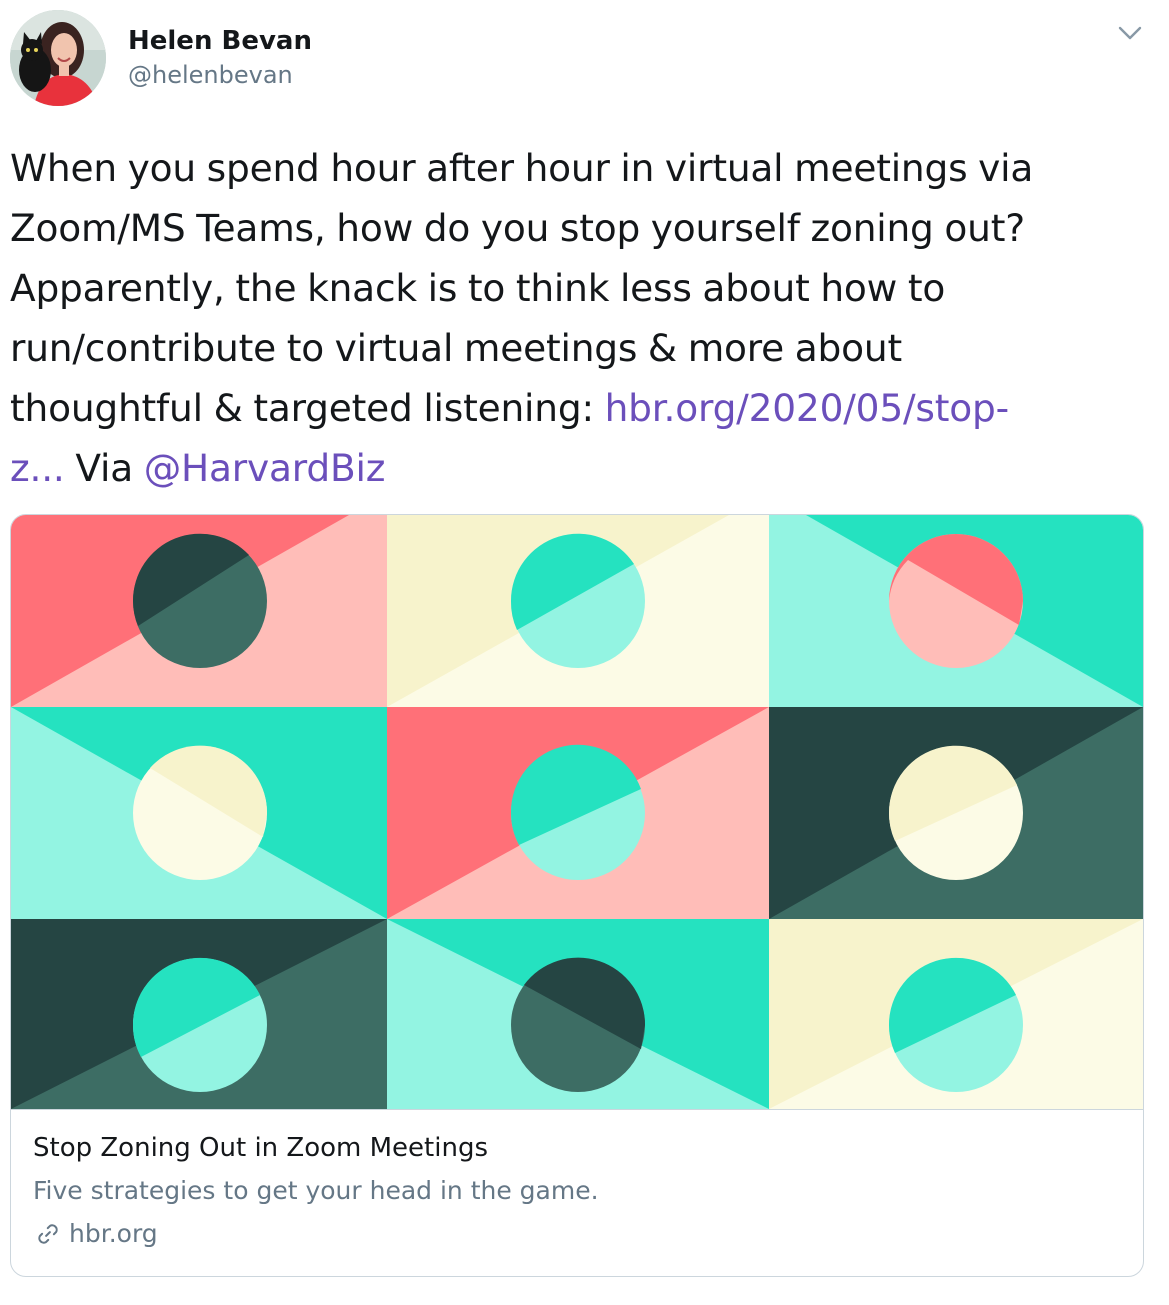 The width and height of the screenshot is (1169, 1305). Describe the element at coordinates (307, 408) in the screenshot. I see `tweet-text-segment: thoughtful & targeted listening:` at that location.